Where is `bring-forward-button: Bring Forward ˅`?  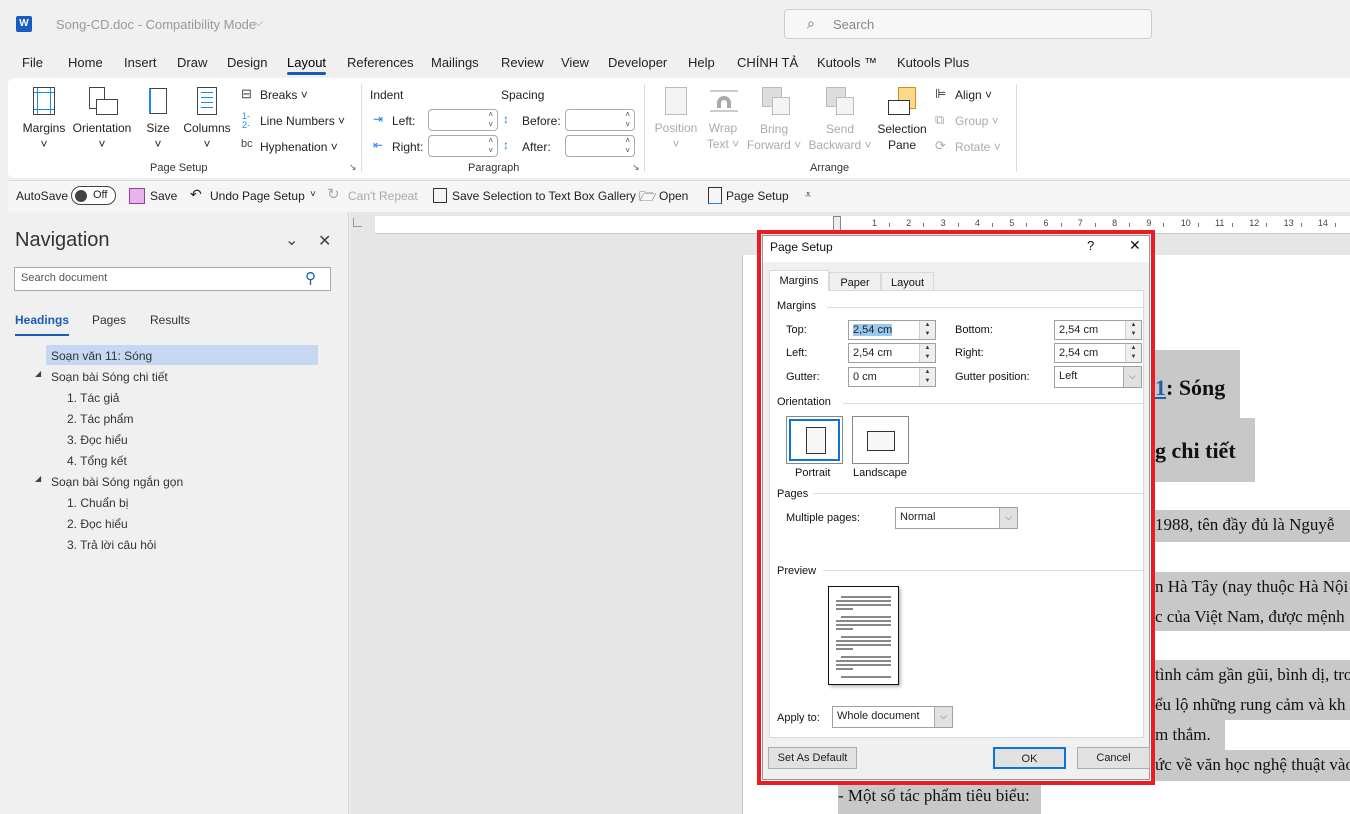
bring-forward-button: Bring Forward ˅ is located at coordinates (774, 137).